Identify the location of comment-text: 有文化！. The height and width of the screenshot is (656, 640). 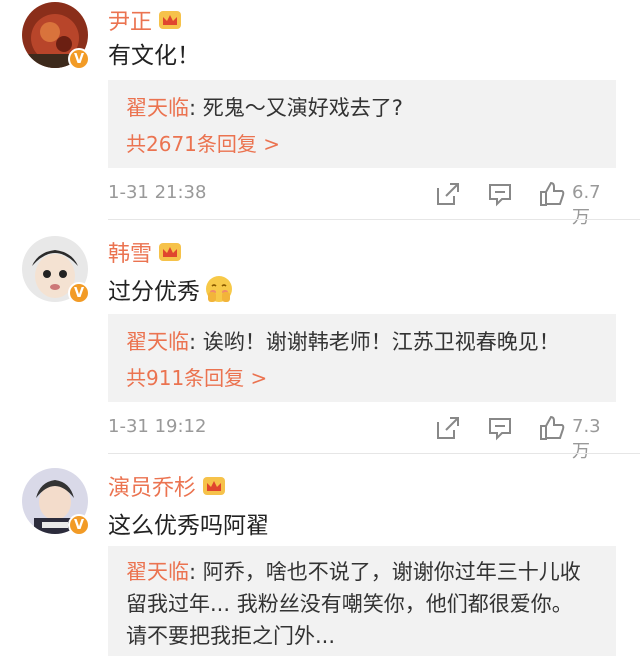
(154, 56).